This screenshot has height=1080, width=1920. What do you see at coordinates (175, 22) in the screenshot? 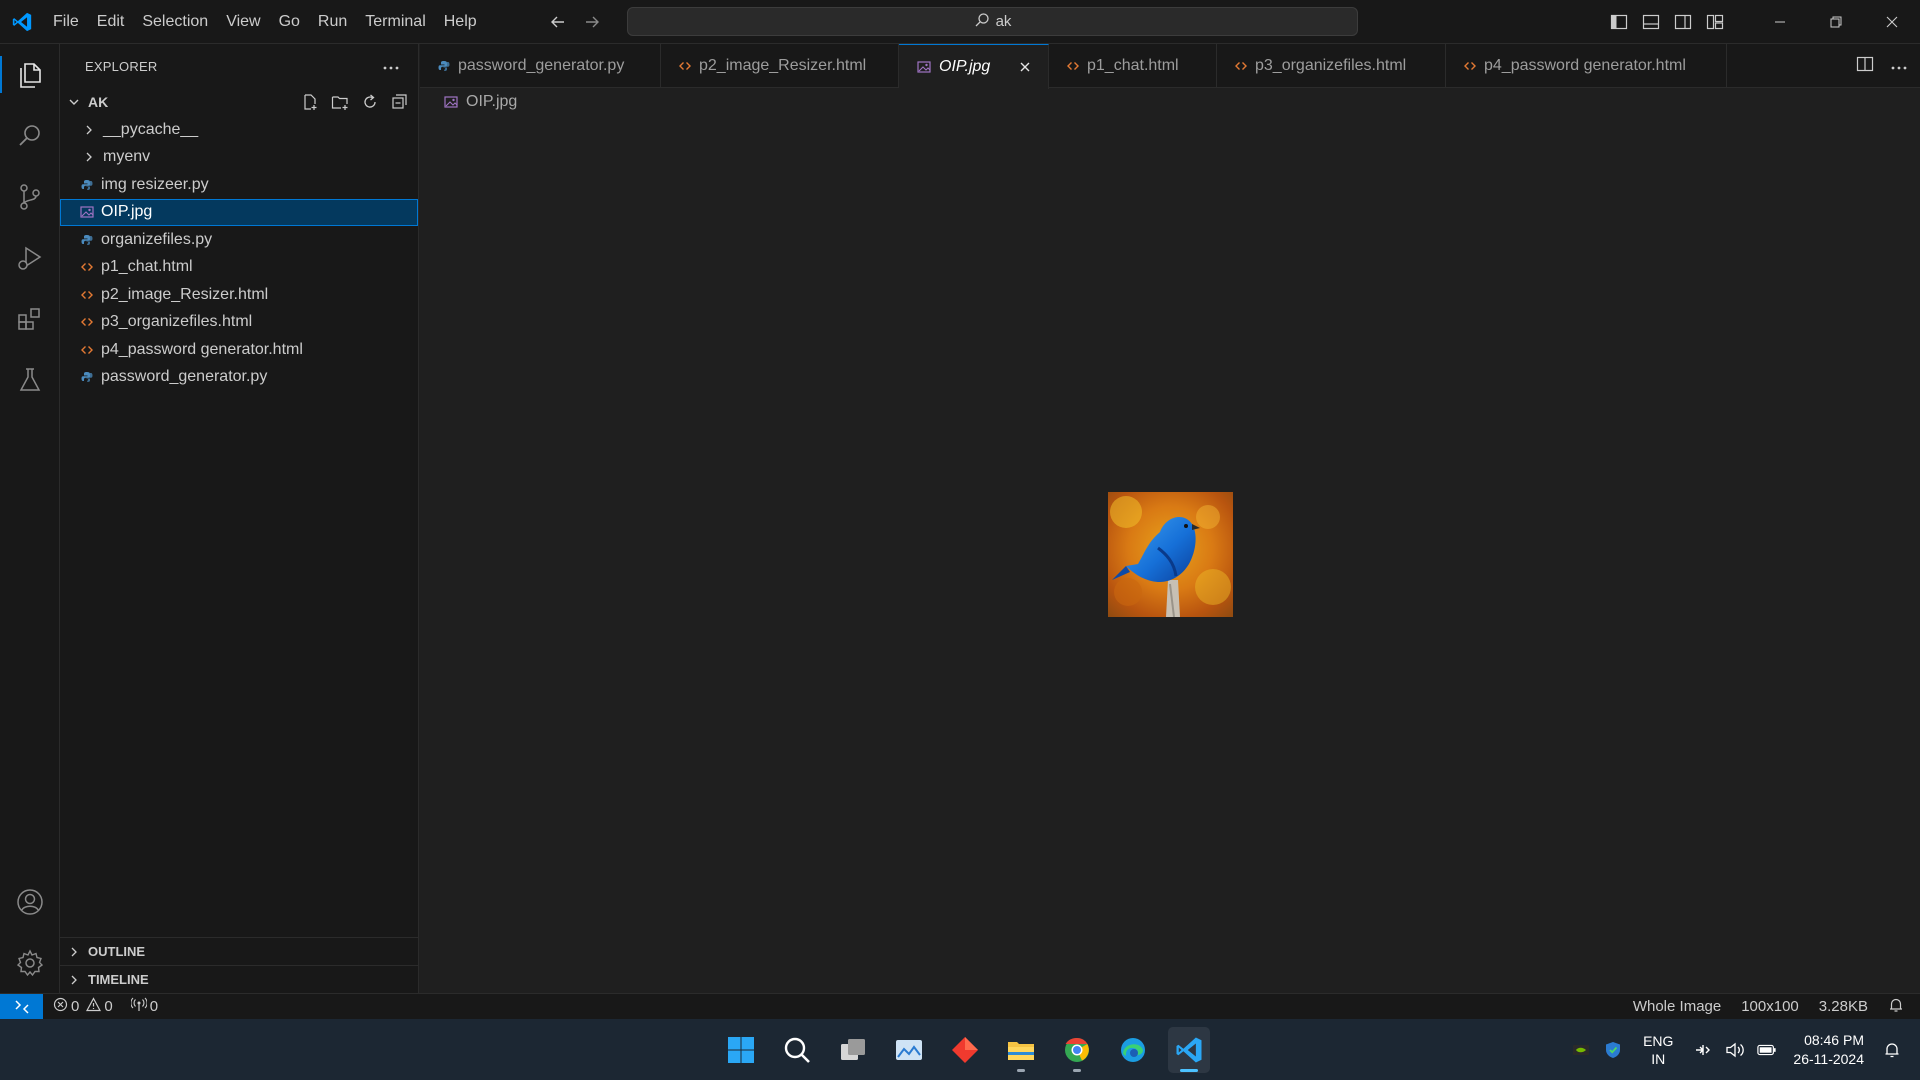
I see `menu-selection: Selection` at bounding box center [175, 22].